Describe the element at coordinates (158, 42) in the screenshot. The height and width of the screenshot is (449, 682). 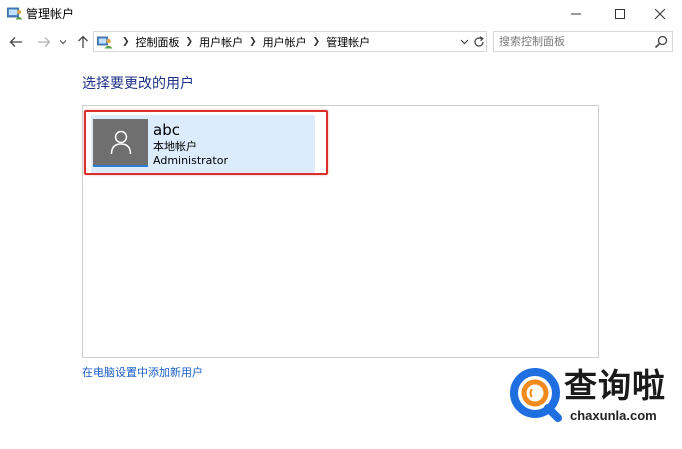
I see `breadcrumb-control-panel: 控制面板` at that location.